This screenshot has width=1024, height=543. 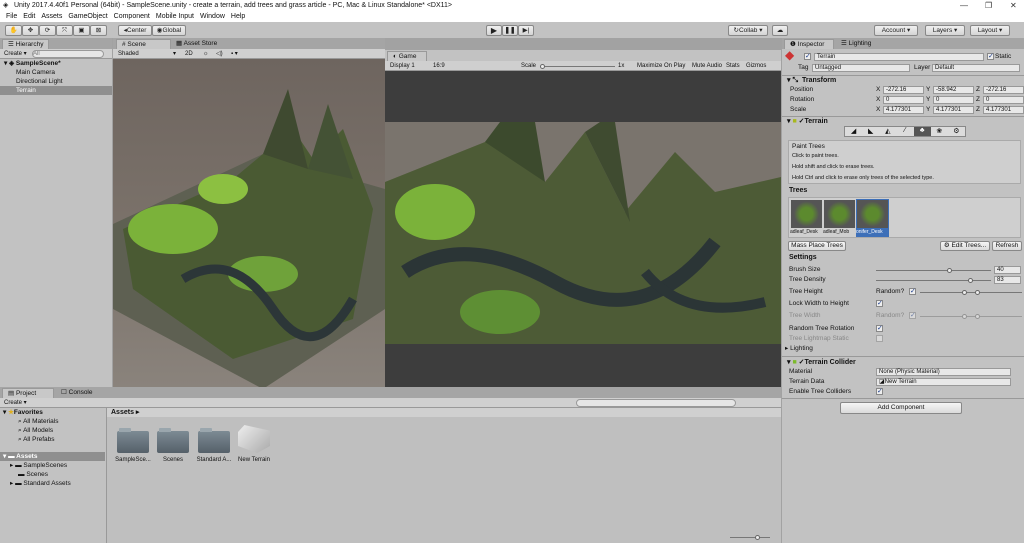 I want to click on menu-assets: Assets, so click(x=51, y=16).